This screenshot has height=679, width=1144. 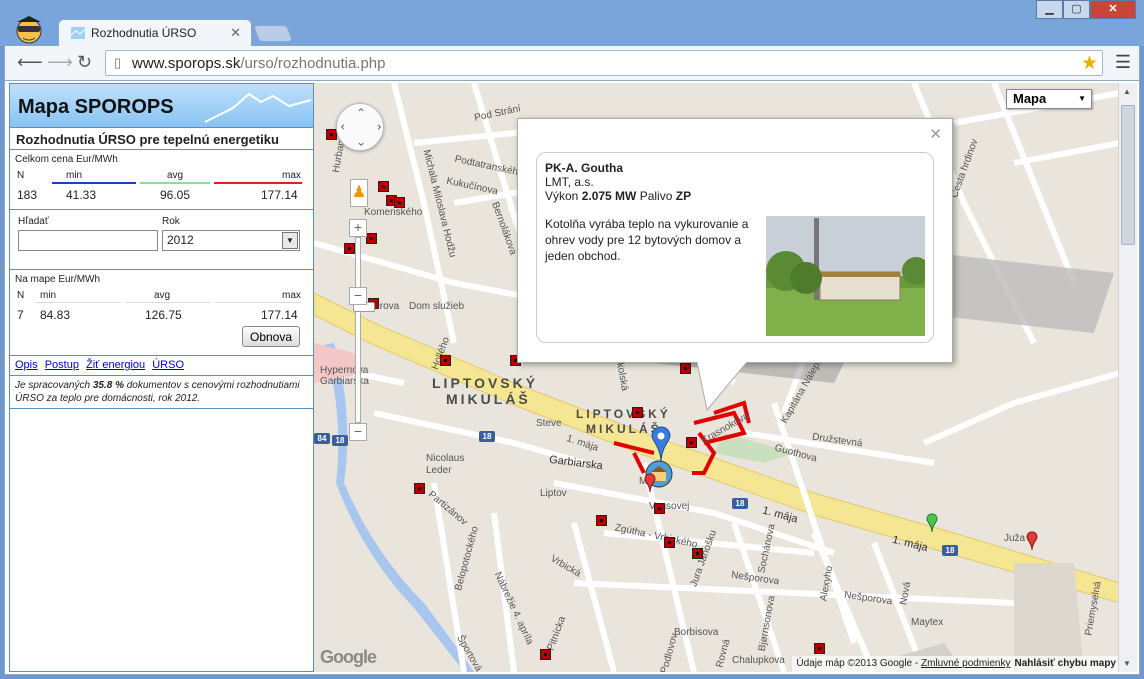 I want to click on menu-icon: ☰, so click(x=1123, y=62).